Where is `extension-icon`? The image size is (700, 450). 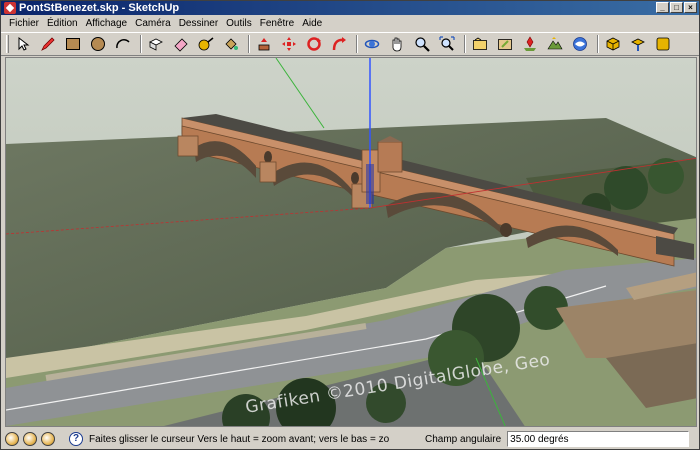 extension-icon is located at coordinates (663, 44).